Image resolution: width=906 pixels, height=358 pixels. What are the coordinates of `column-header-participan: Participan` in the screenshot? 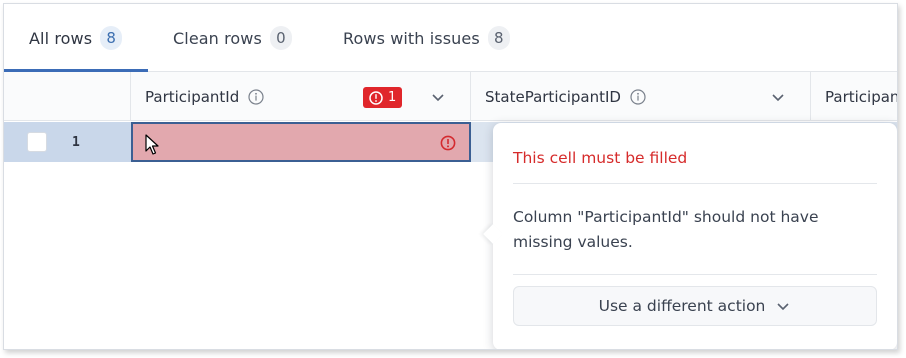 It's located at (854, 96).